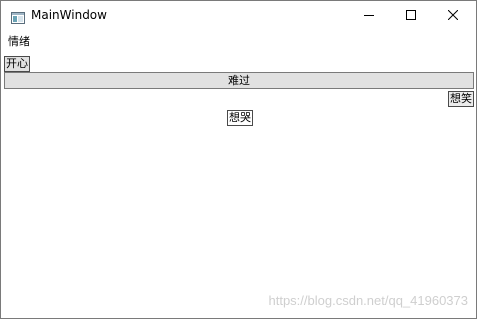 This screenshot has width=477, height=319. I want to click on minimize-icon, so click(369, 15).